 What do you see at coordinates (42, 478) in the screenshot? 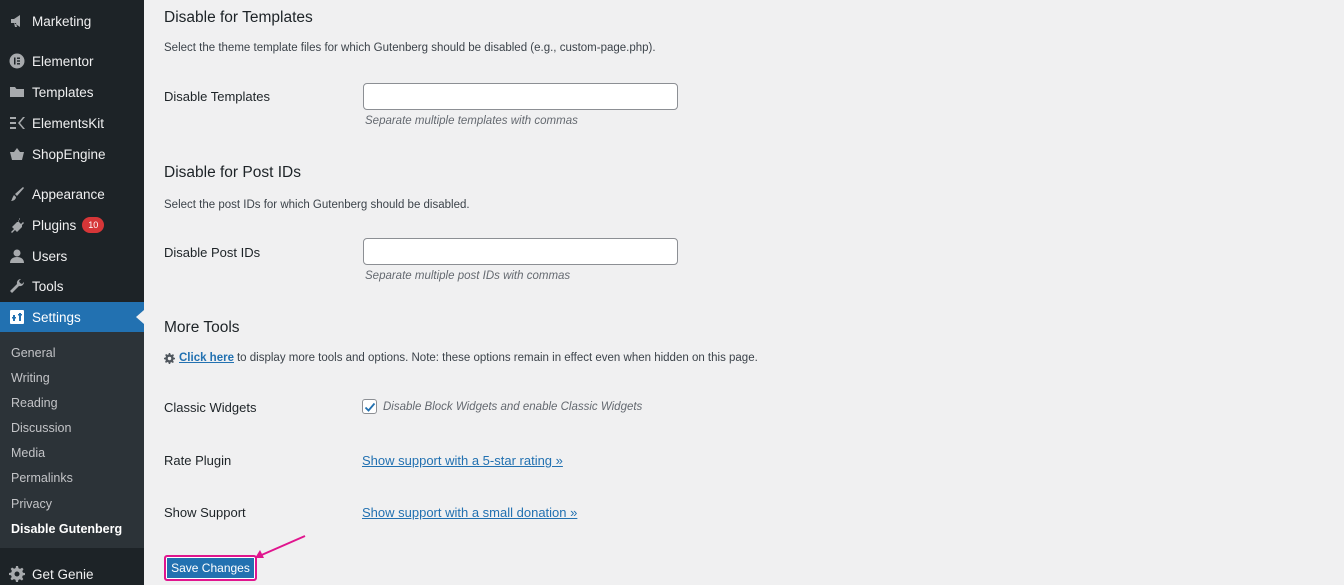
I see `submenu-item-permalinks: Permalinks` at bounding box center [42, 478].